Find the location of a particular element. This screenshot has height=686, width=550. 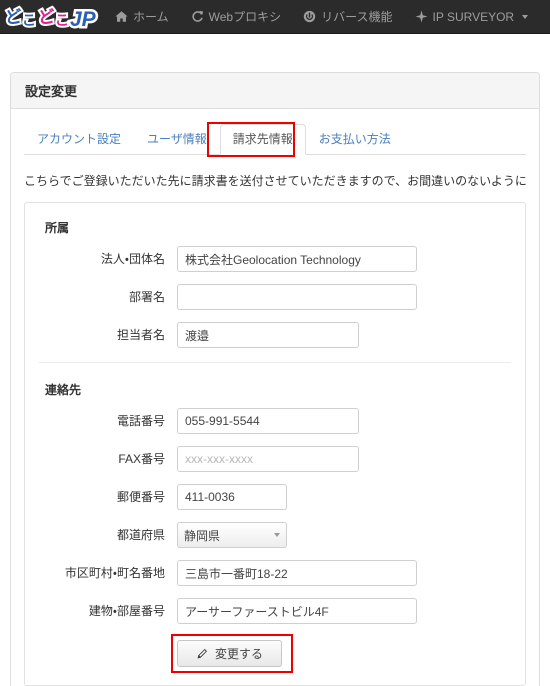

field-row-fax: FAX番号 is located at coordinates (275, 459).